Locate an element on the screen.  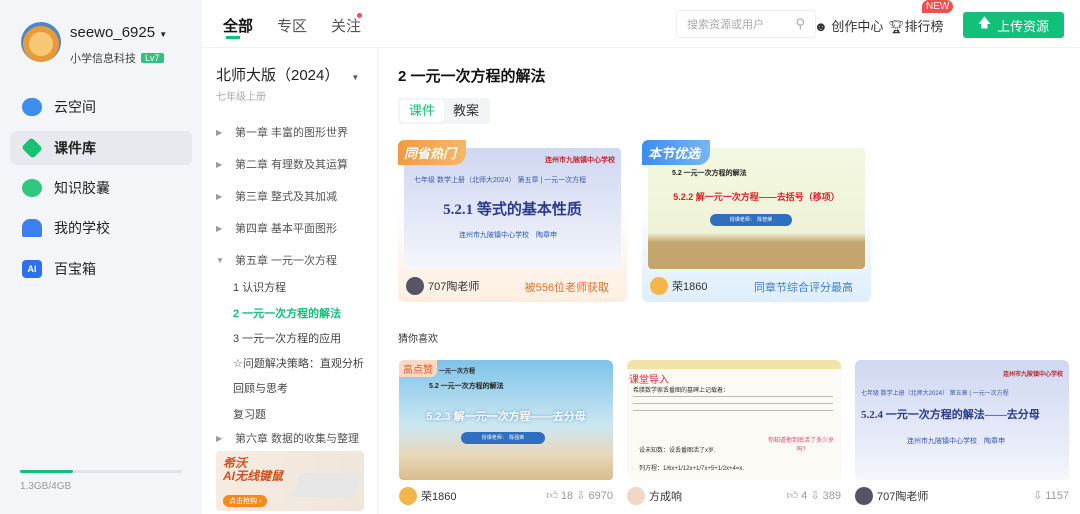
section-heading: 猜你喜欢 is located at coordinates (418, 339).